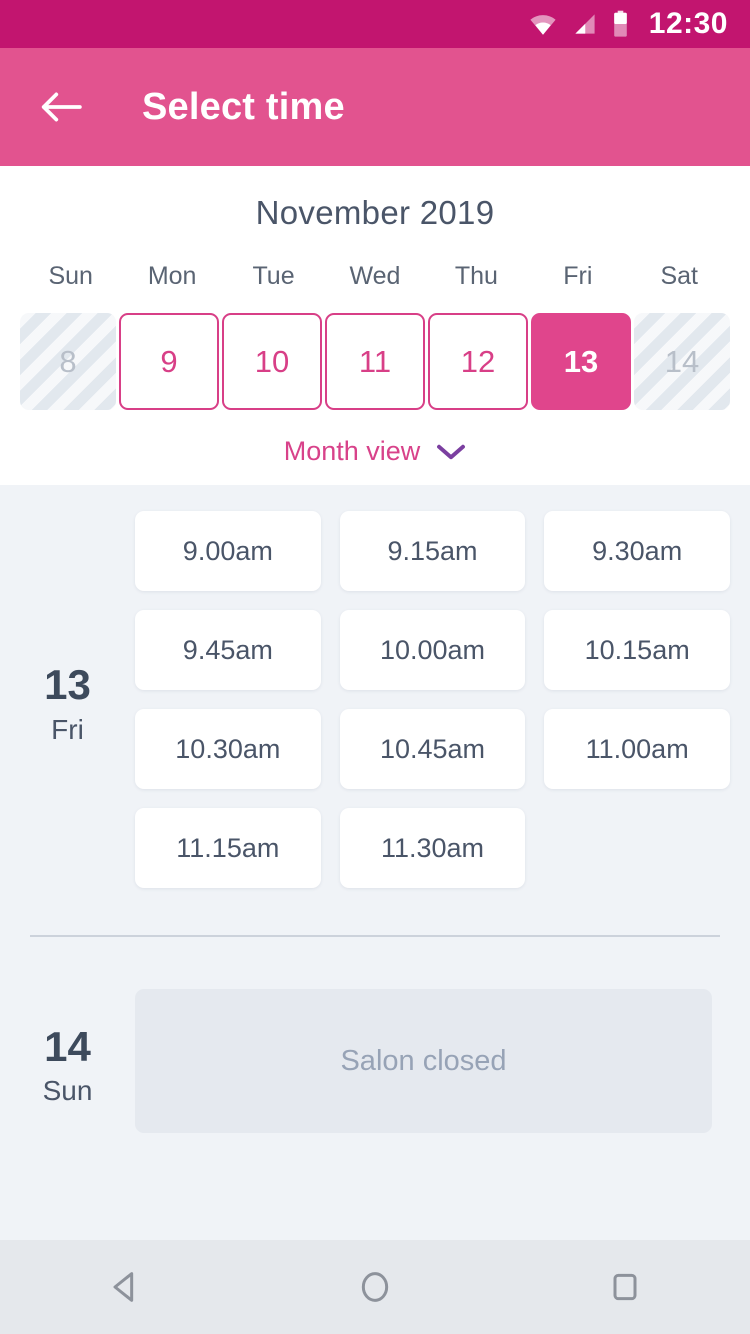 The height and width of the screenshot is (1334, 750). What do you see at coordinates (68, 361) in the screenshot?
I see `date-cell-8: 8` at bounding box center [68, 361].